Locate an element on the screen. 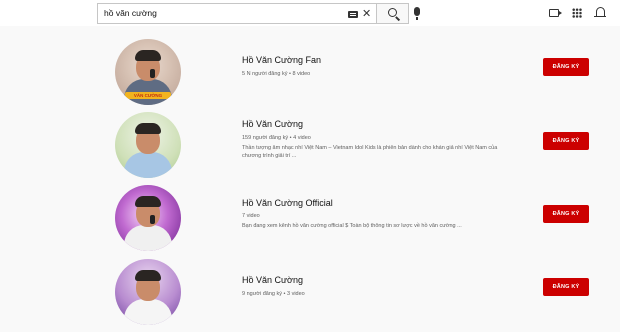 Image resolution: width=620 pixels, height=332 pixels. apps-grid-icon is located at coordinates (577, 13).